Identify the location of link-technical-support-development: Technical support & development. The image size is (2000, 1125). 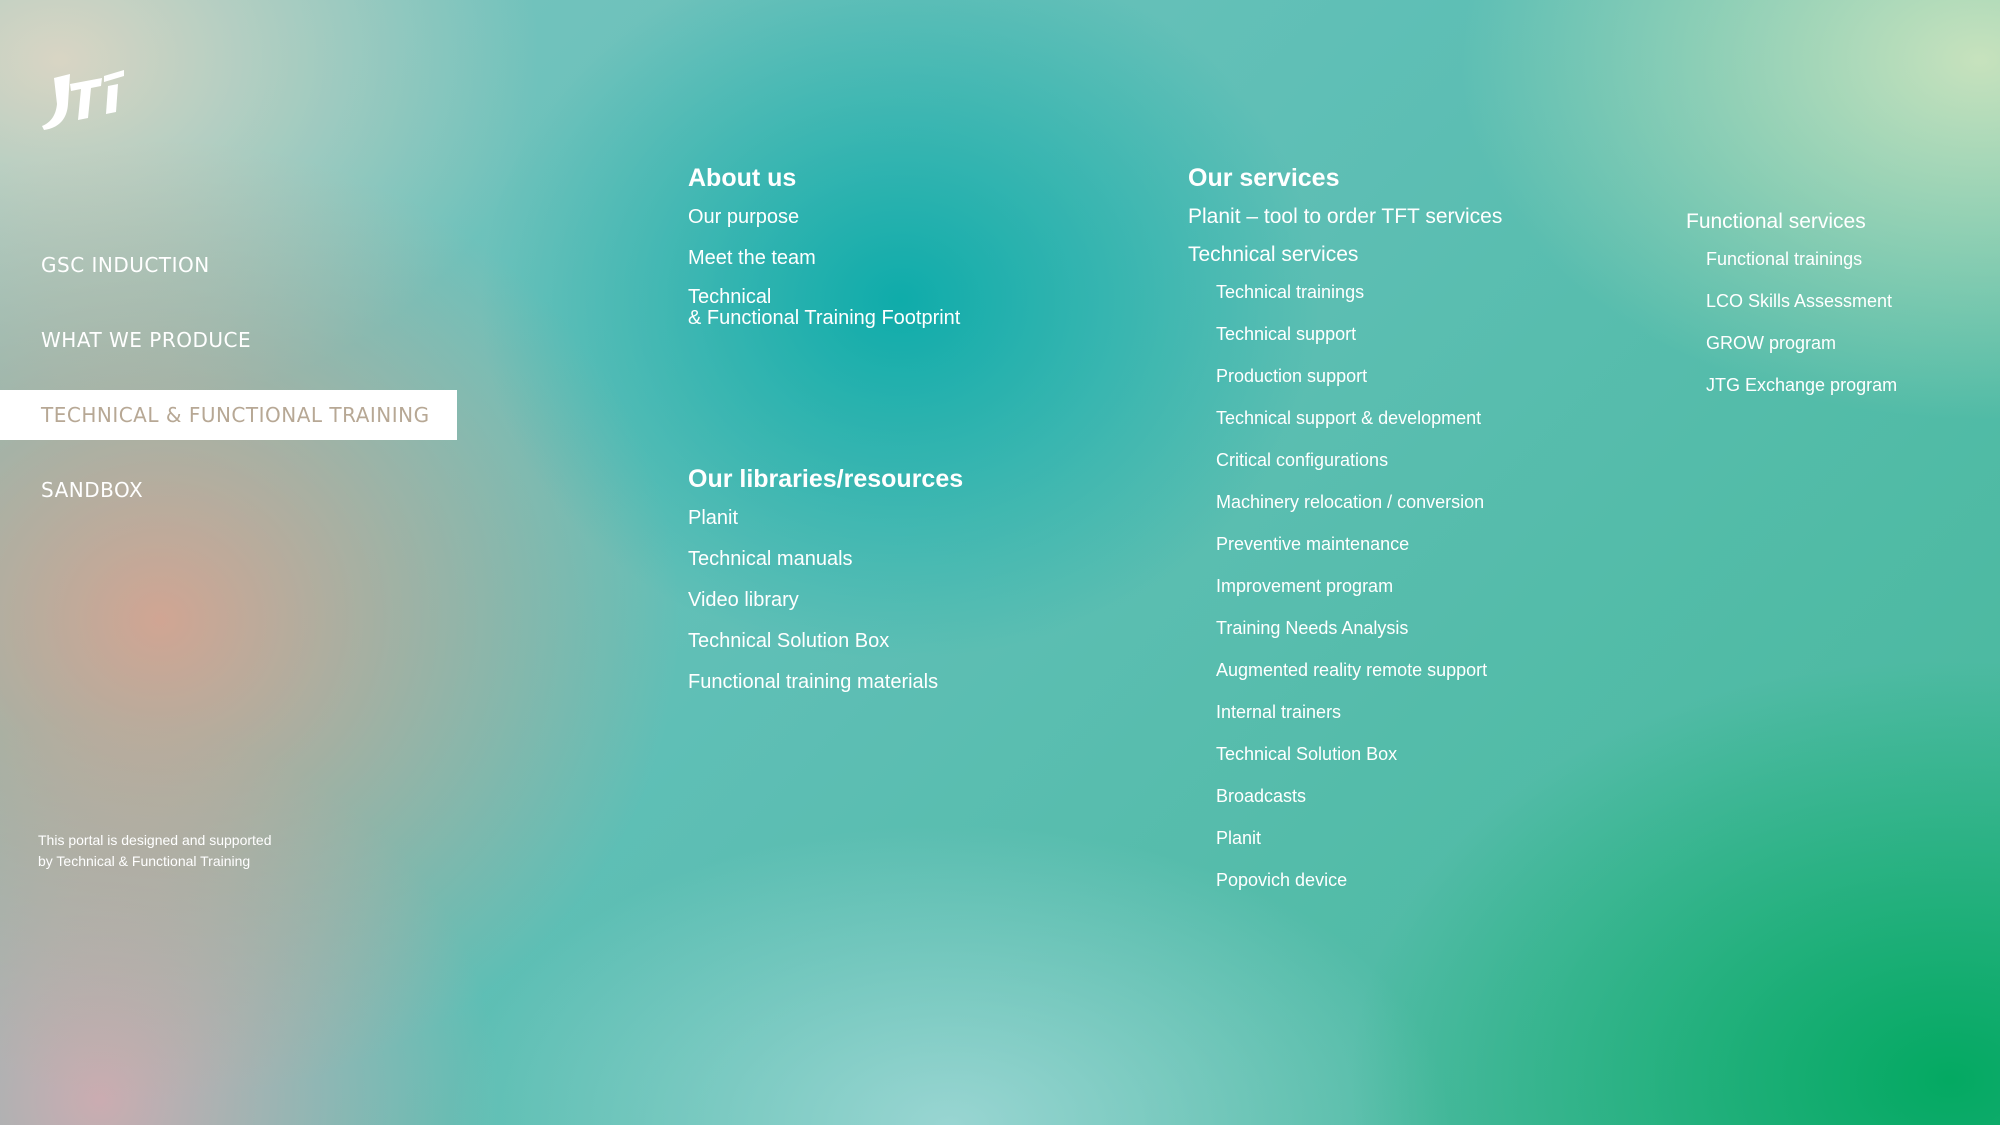
(1359, 428).